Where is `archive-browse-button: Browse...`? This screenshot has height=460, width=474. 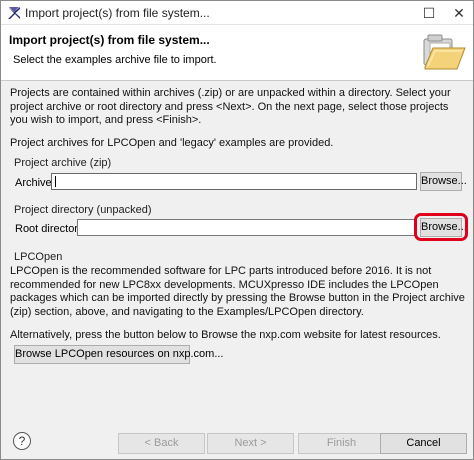
archive-browse-button: Browse... is located at coordinates (443, 181).